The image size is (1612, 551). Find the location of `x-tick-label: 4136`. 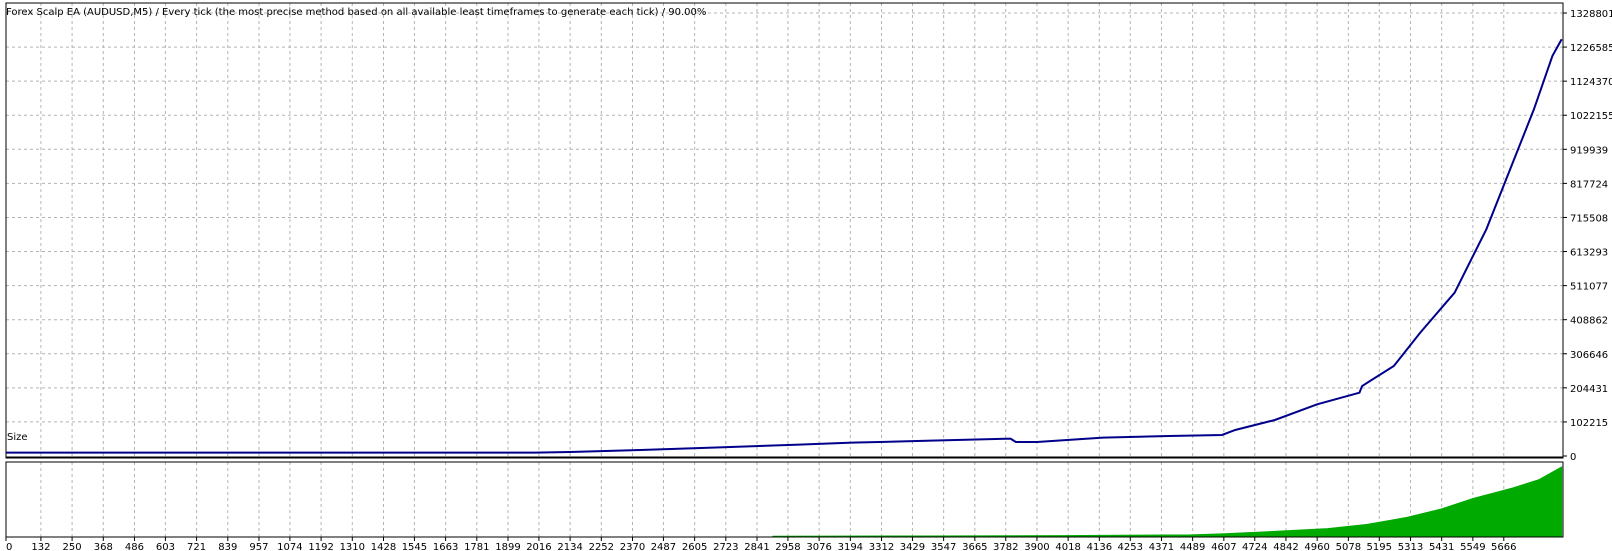

x-tick-label: 4136 is located at coordinates (1099, 546).